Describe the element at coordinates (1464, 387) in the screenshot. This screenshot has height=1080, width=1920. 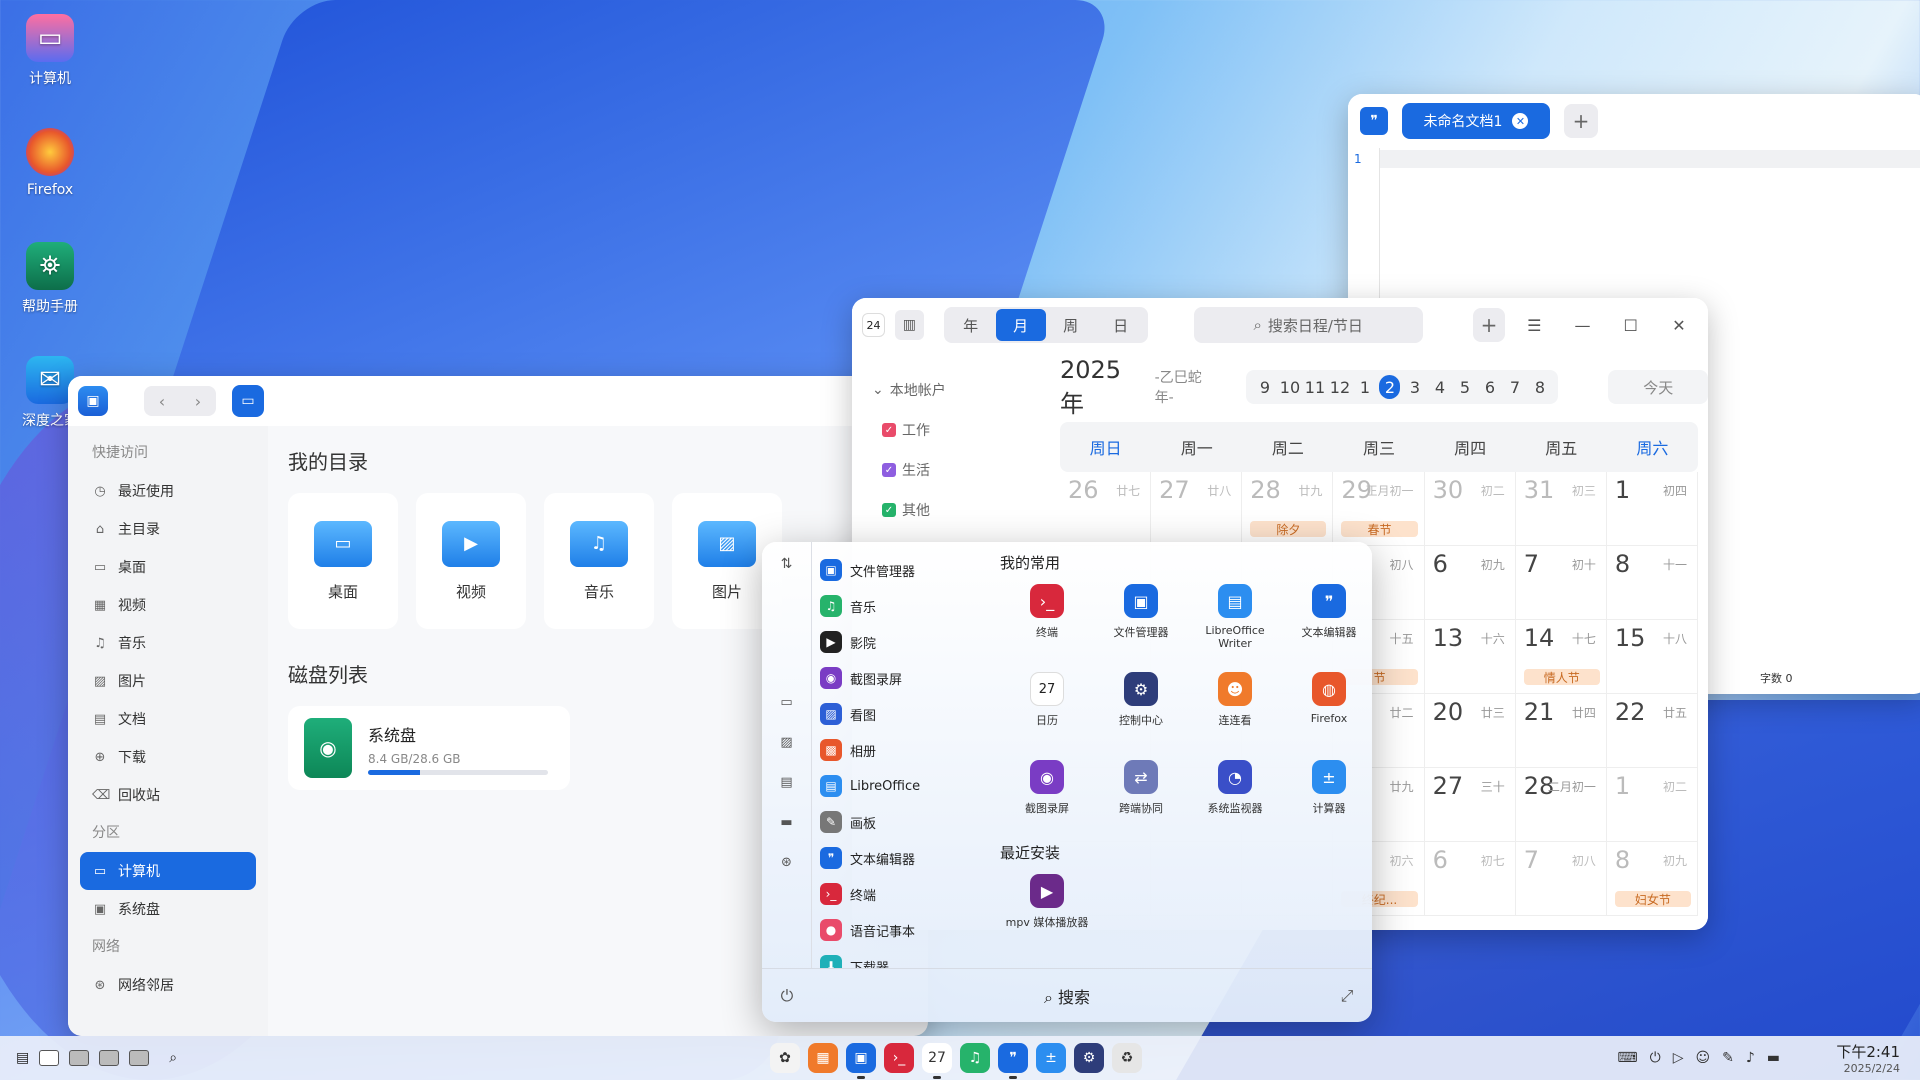
I see `month-item: 5` at that location.